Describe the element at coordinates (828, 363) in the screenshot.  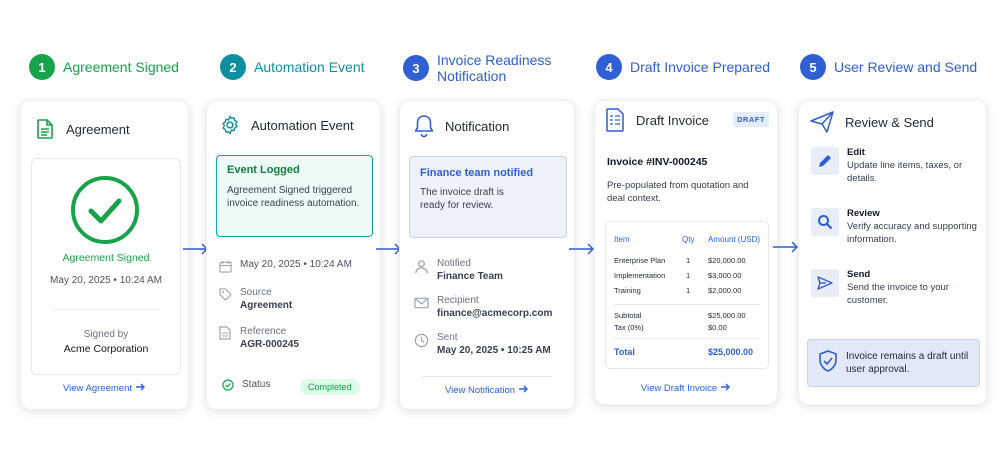
I see `shield-check-icon` at that location.